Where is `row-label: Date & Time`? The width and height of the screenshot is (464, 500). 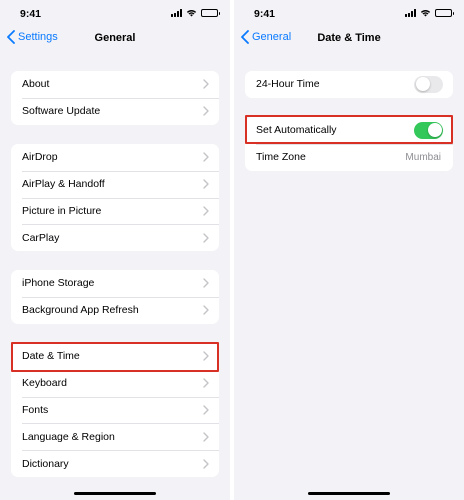
row-label: Date & Time is located at coordinates (51, 356).